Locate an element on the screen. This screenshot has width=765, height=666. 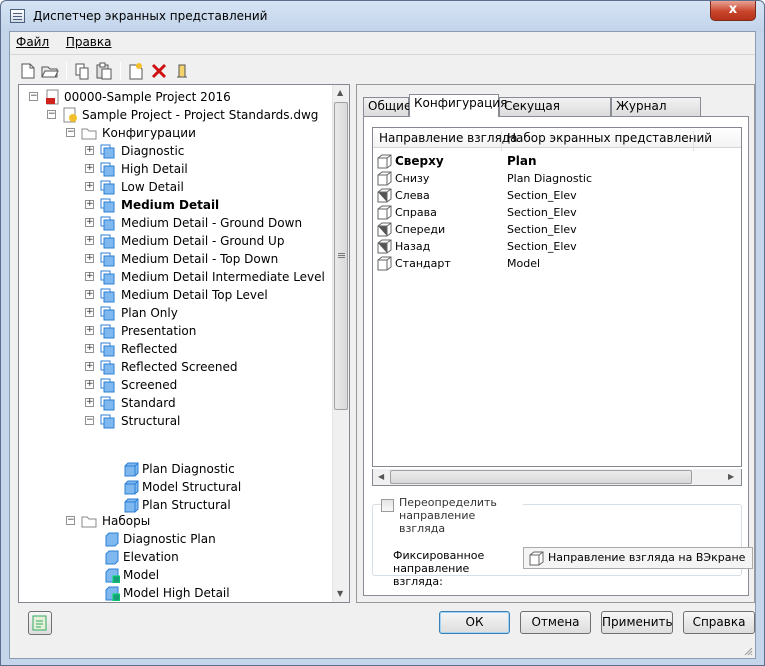
view-direction-row: Стандарт Model is located at coordinates (557, 263).